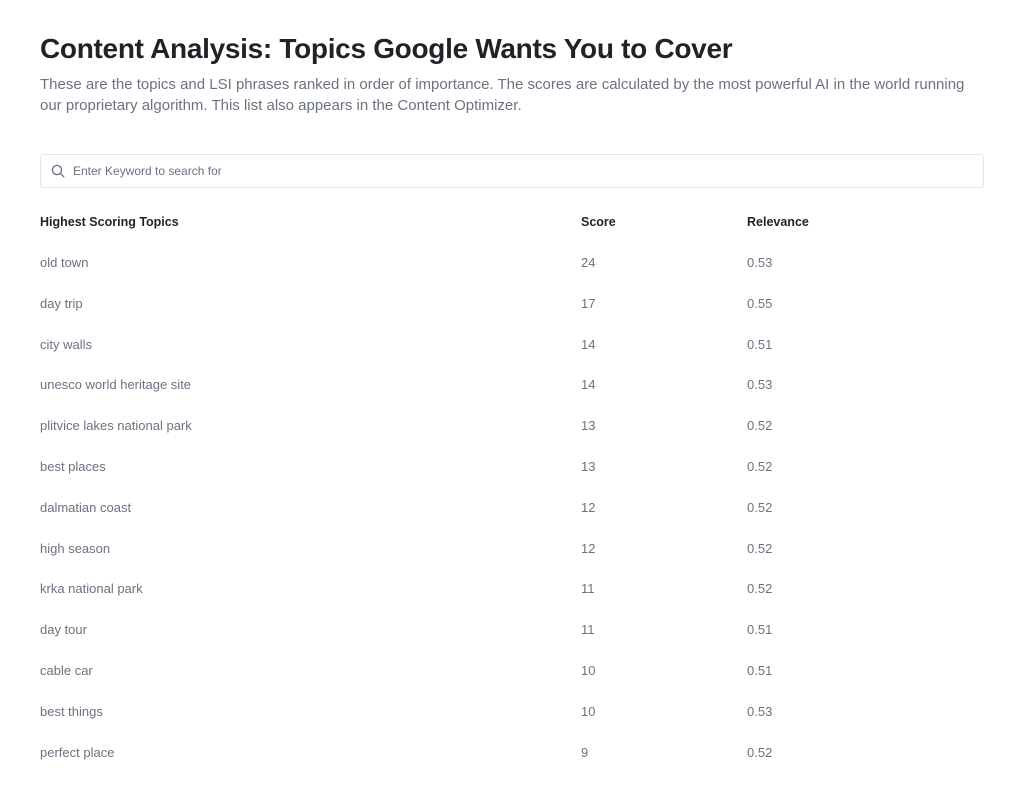 This screenshot has width=1024, height=795. What do you see at coordinates (512, 638) in the screenshot?
I see `table-row: day tour 11 0.51` at bounding box center [512, 638].